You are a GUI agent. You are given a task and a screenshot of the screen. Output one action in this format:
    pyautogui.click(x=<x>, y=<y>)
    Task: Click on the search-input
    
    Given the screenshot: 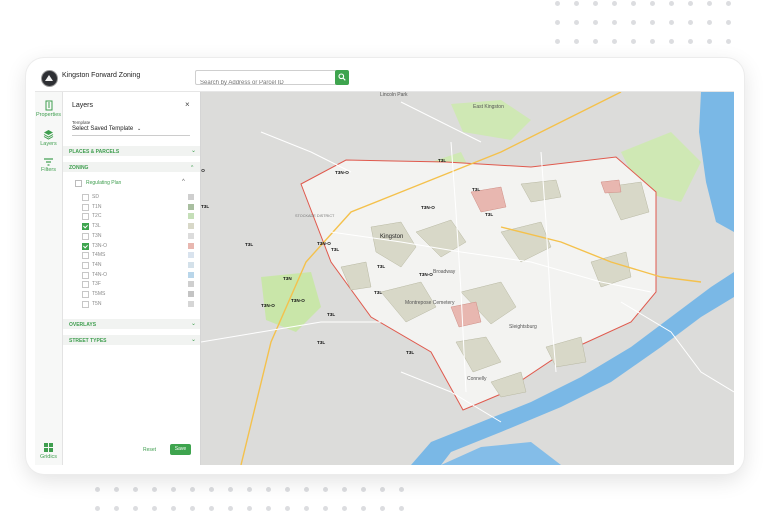 What is the action you would take?
    pyautogui.click(x=265, y=83)
    